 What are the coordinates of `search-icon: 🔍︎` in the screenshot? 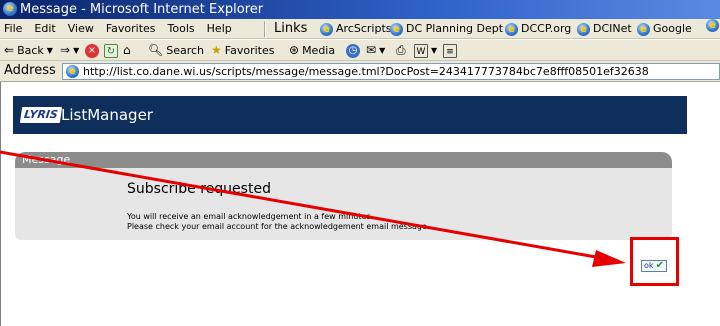 It's located at (156, 50).